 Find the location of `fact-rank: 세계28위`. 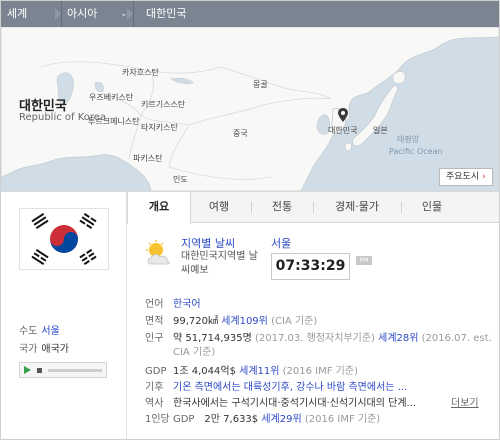

fact-rank: 세계28위 is located at coordinates (398, 338).